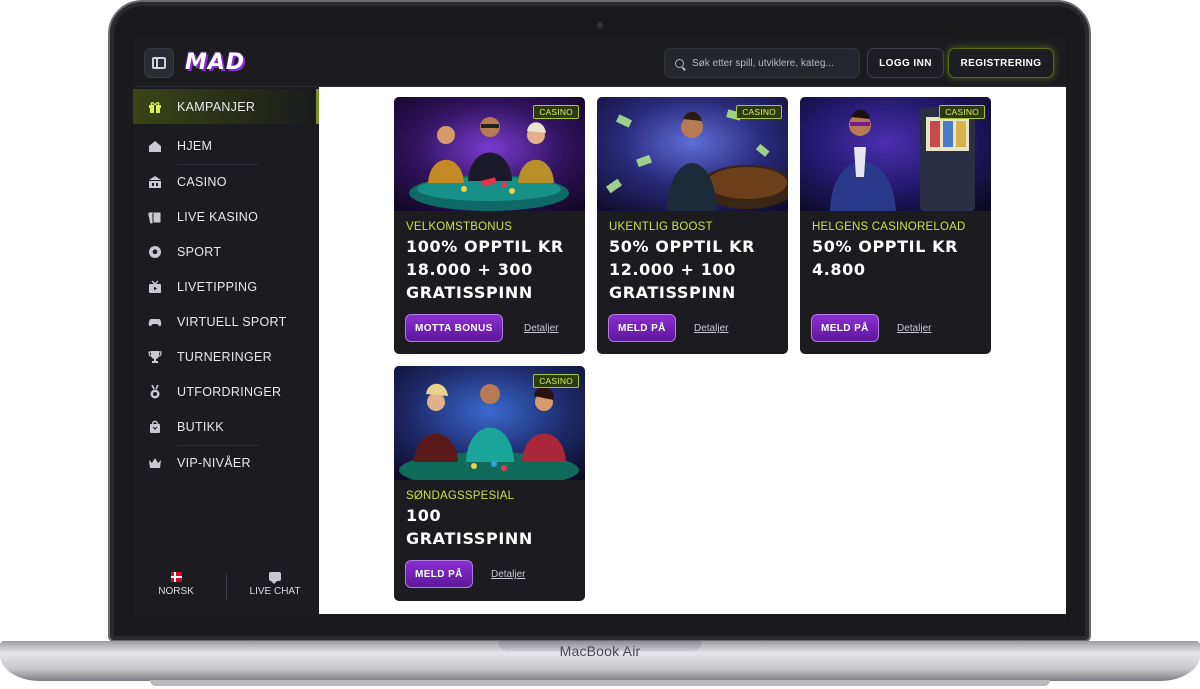 The height and width of the screenshot is (689, 1200). Describe the element at coordinates (176, 584) in the screenshot. I see `language-selector: NORSK` at that location.